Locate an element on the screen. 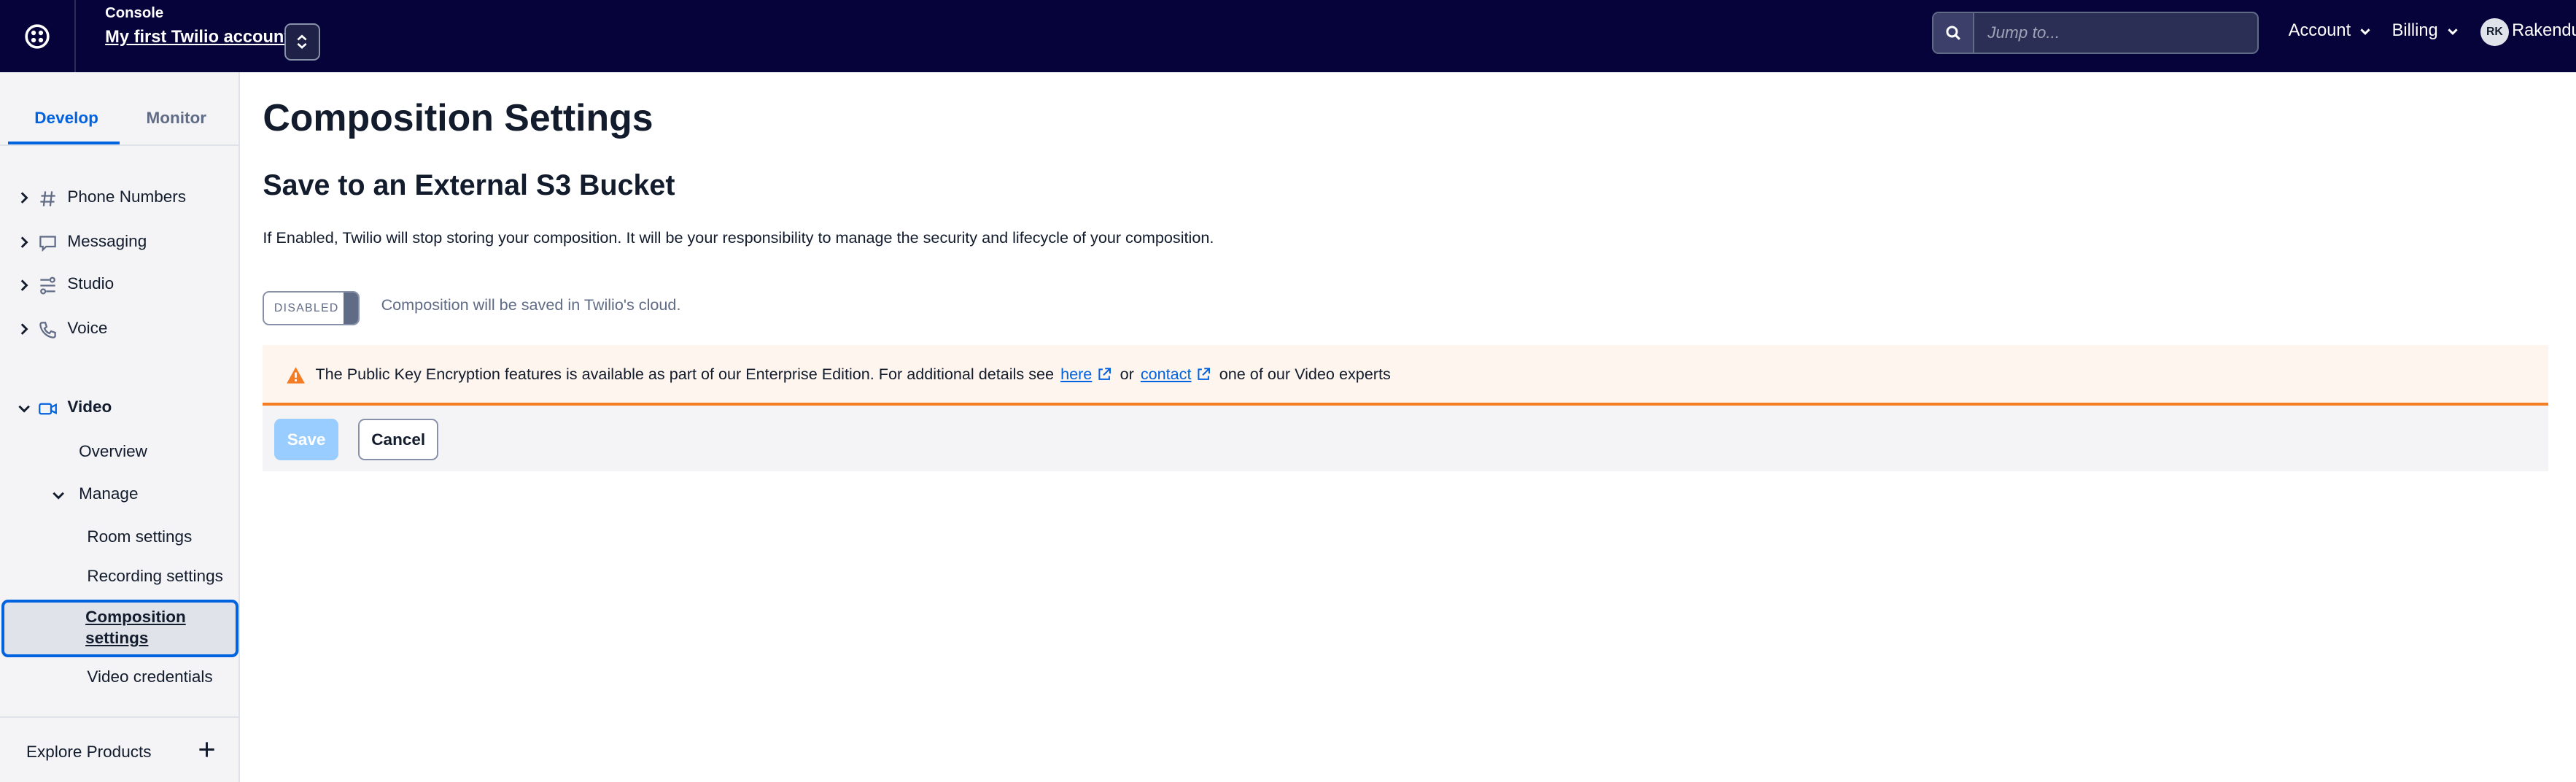  sidebar-item-phone-numbers: Phone Numbers is located at coordinates (119, 199).